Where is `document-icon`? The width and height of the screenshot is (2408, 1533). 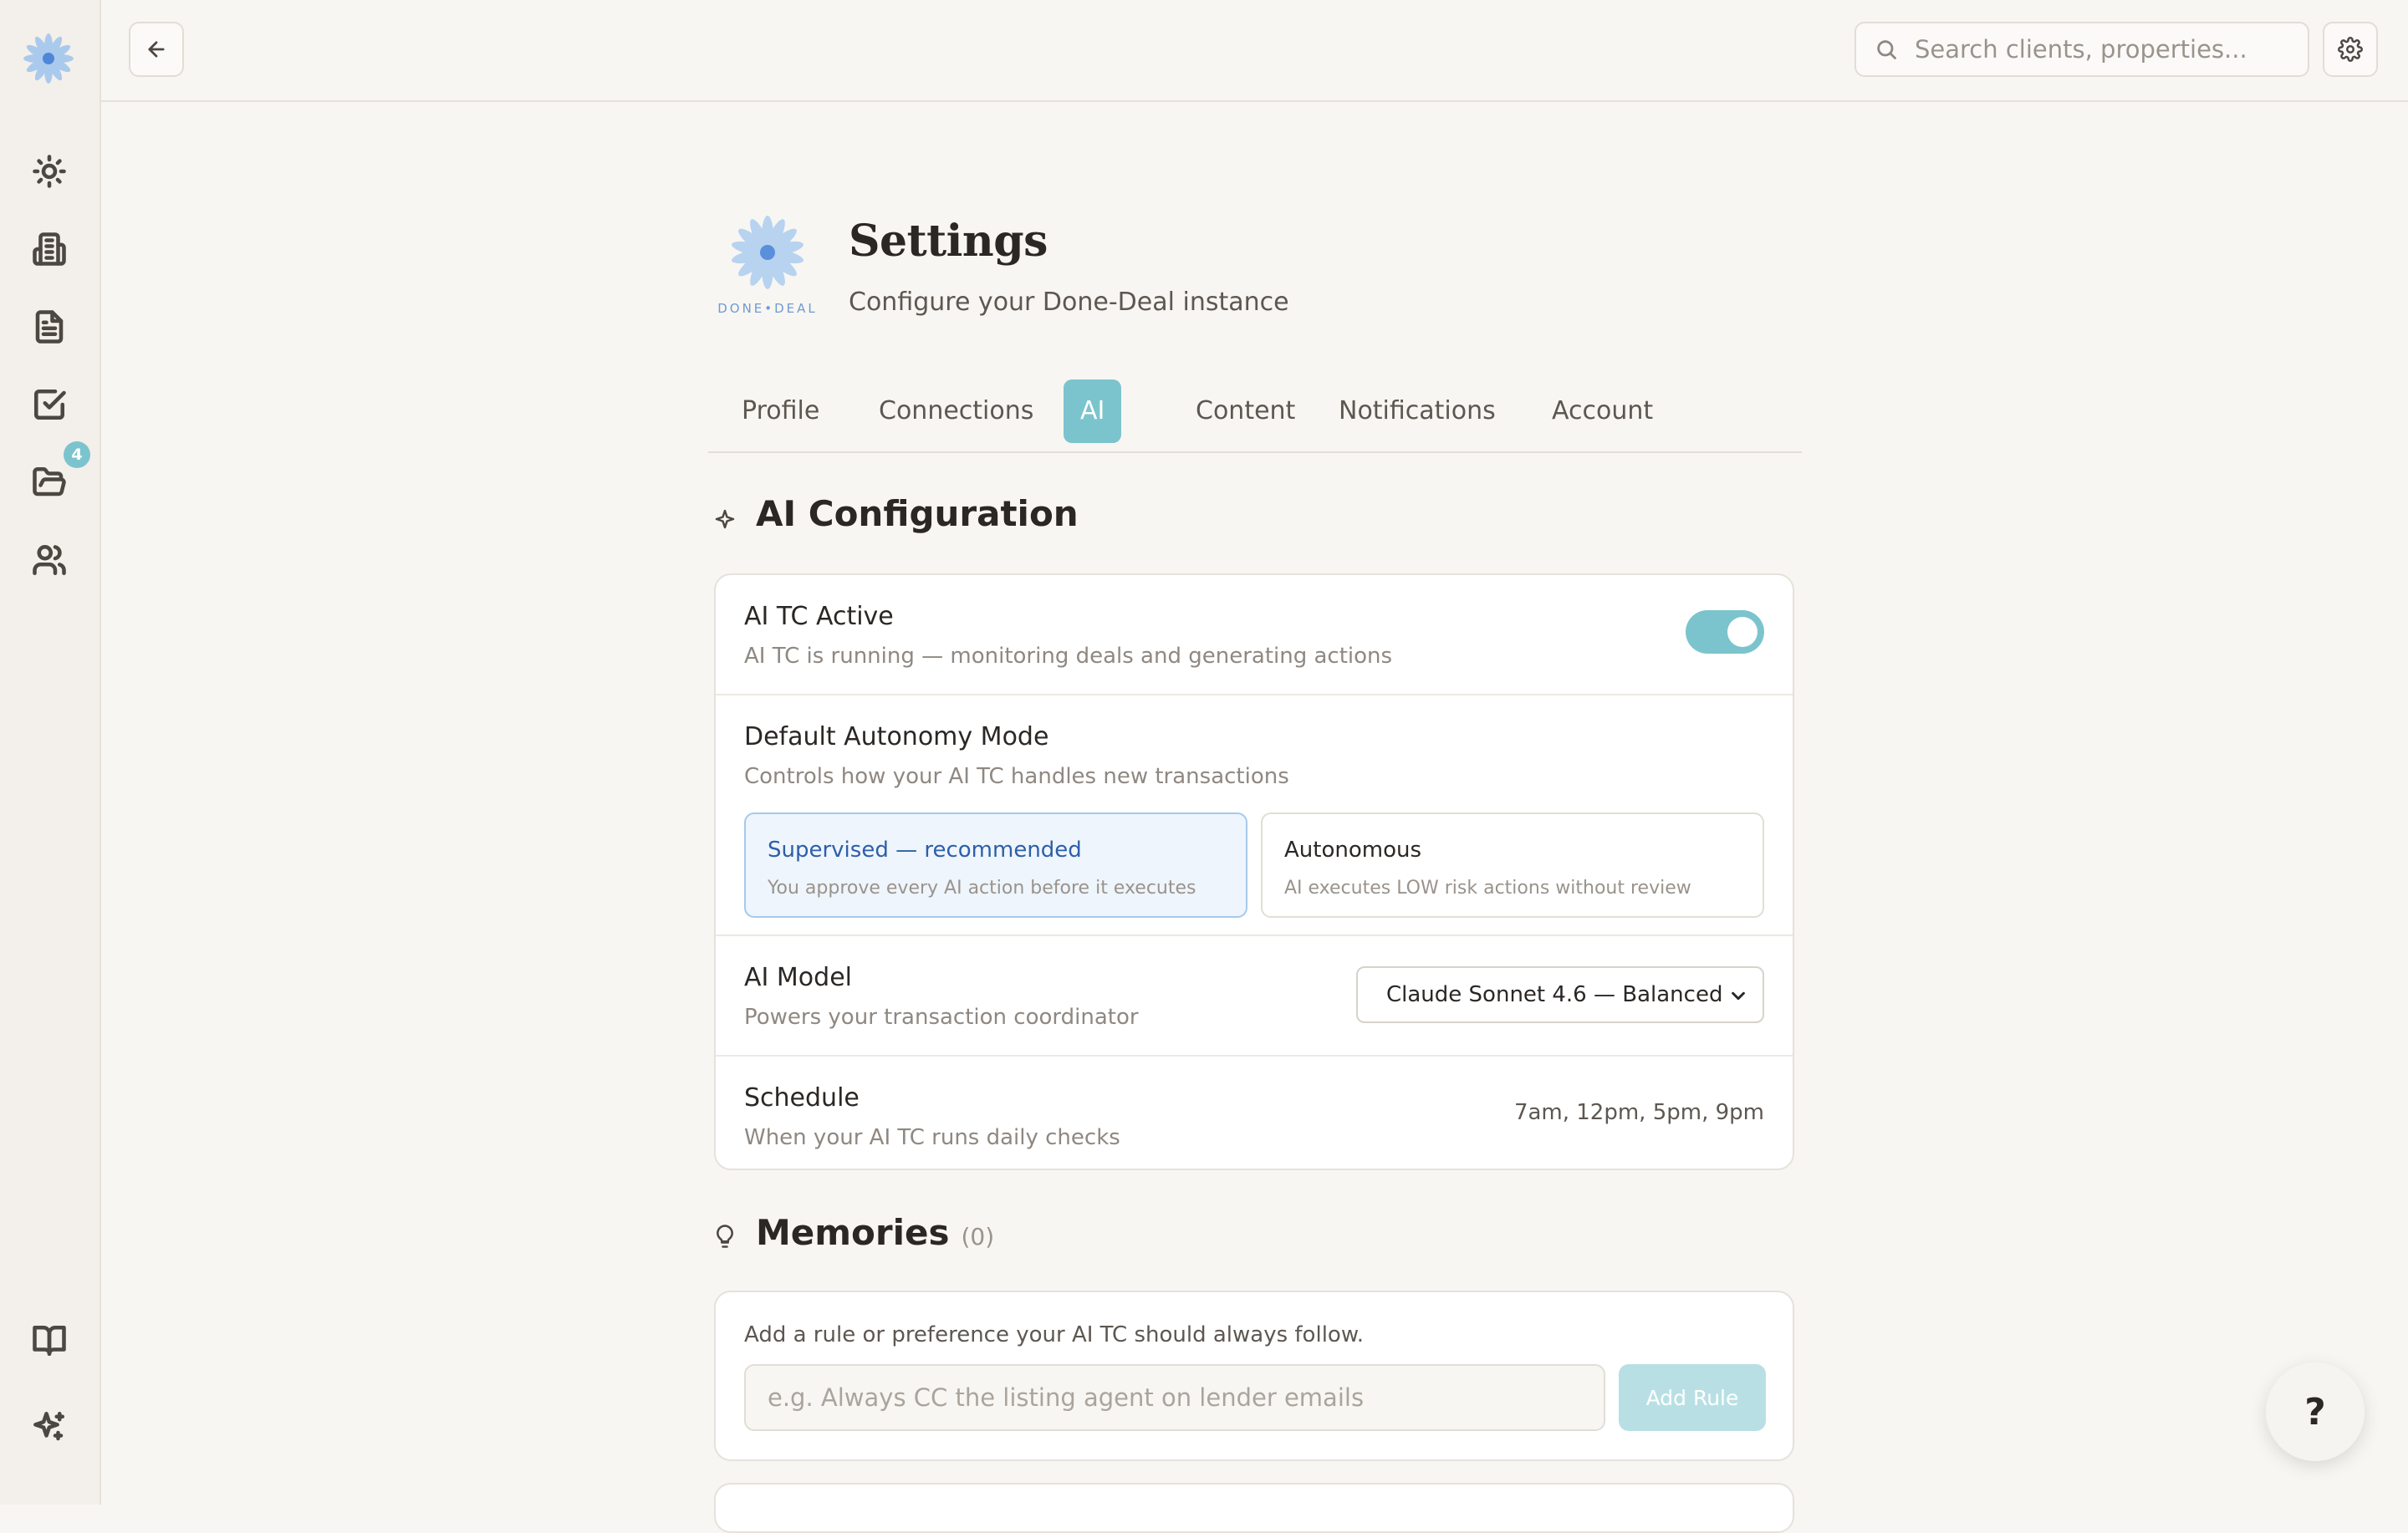 document-icon is located at coordinates (50, 327).